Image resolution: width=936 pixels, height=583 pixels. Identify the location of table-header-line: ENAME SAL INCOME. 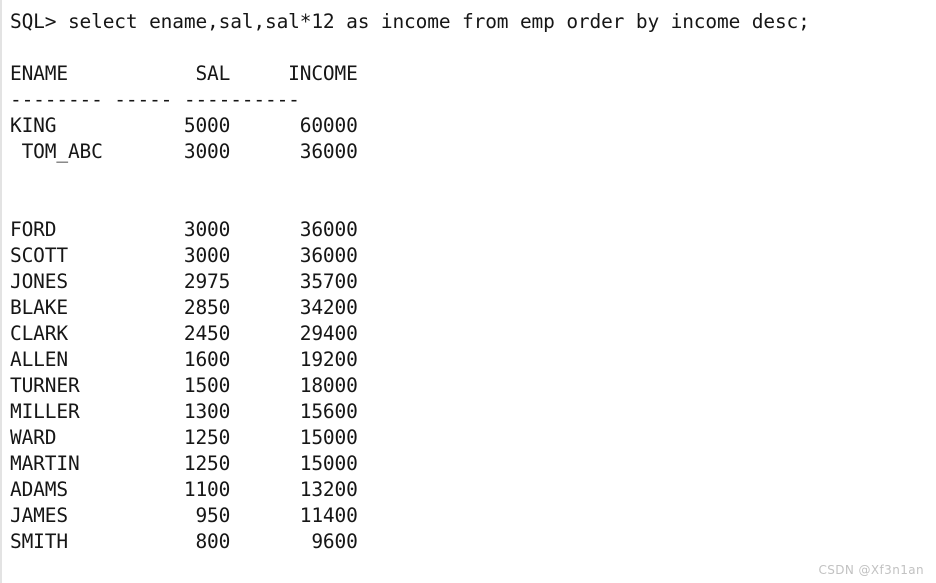
(184, 73).